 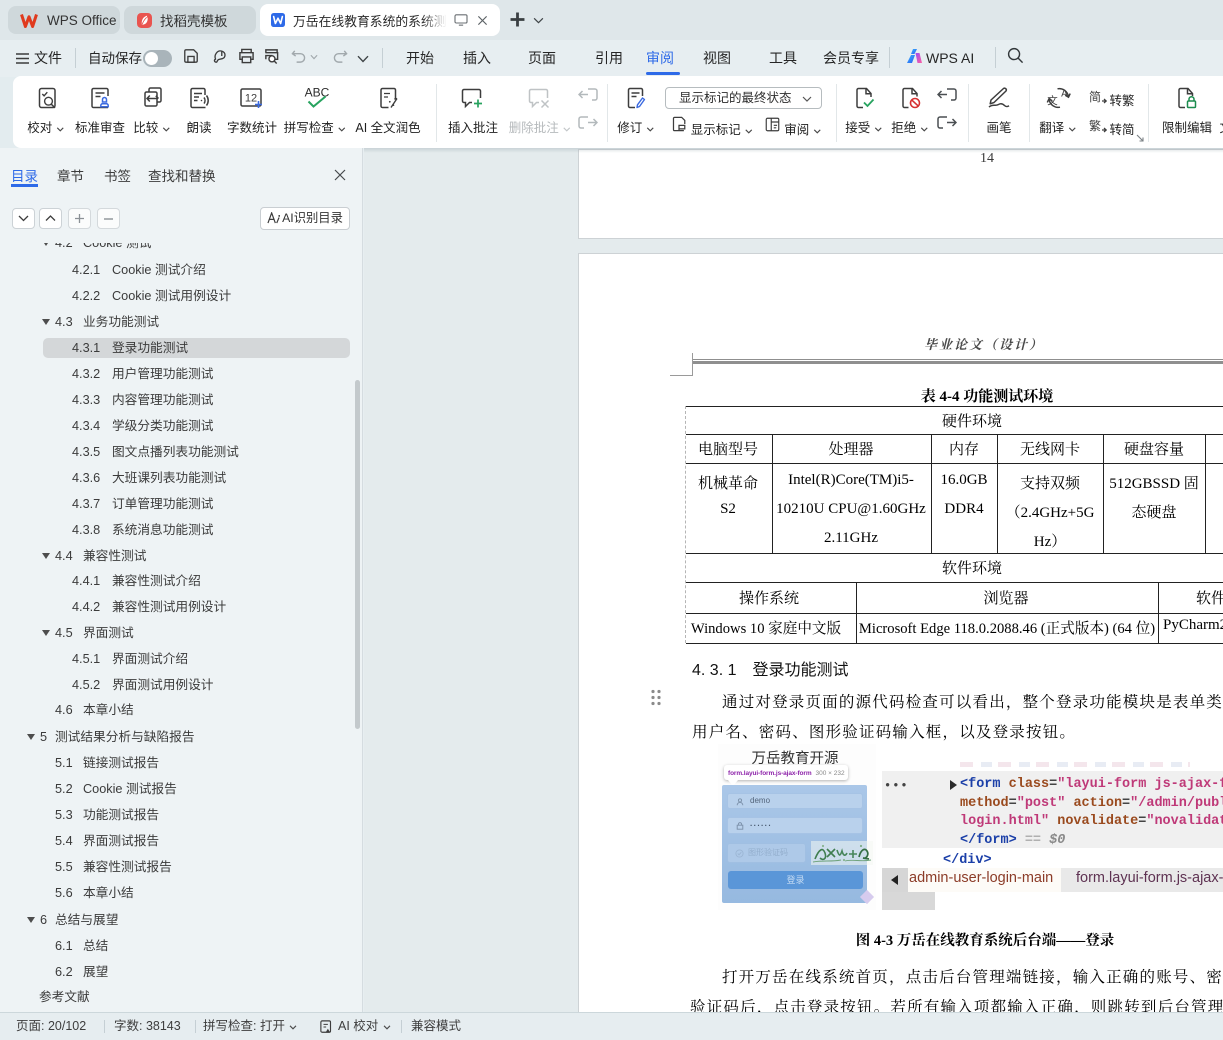 What do you see at coordinates (1095, 125) in the screenshot?
I see `svg-text: 繁` at bounding box center [1095, 125].